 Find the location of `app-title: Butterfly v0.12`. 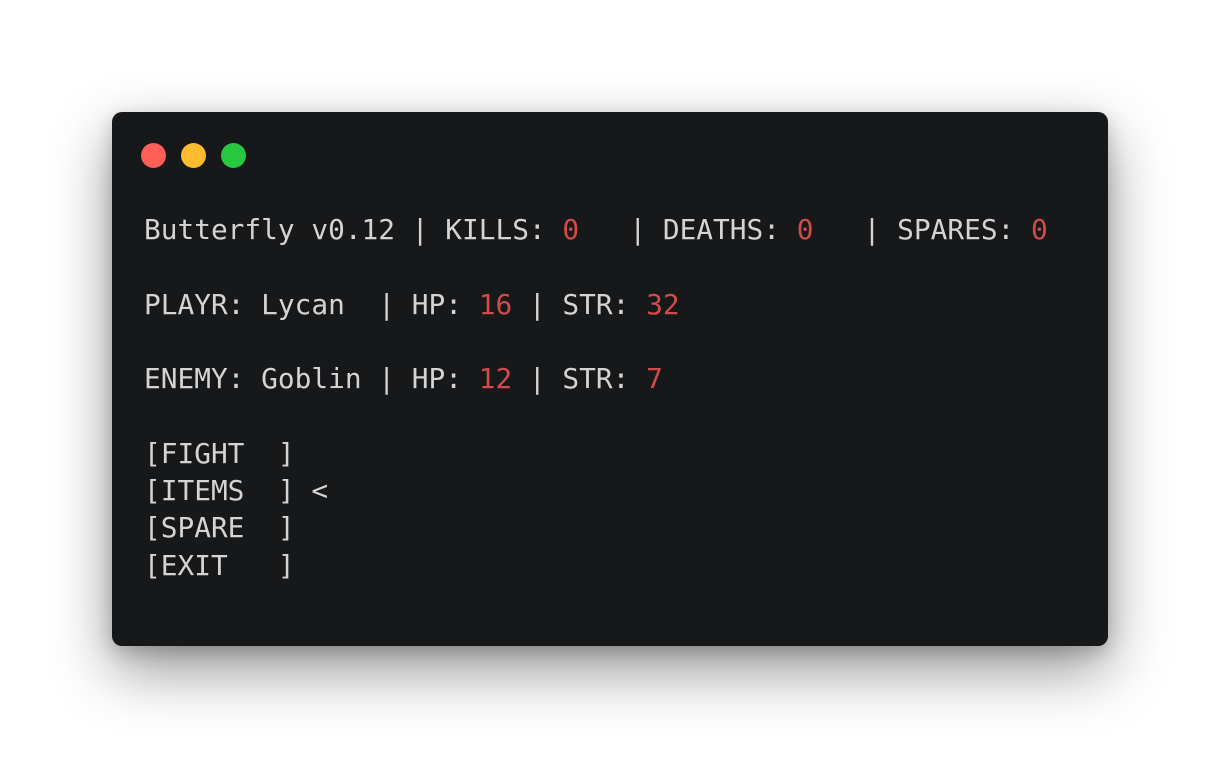

app-title: Butterfly v0.12 is located at coordinates (270, 229).